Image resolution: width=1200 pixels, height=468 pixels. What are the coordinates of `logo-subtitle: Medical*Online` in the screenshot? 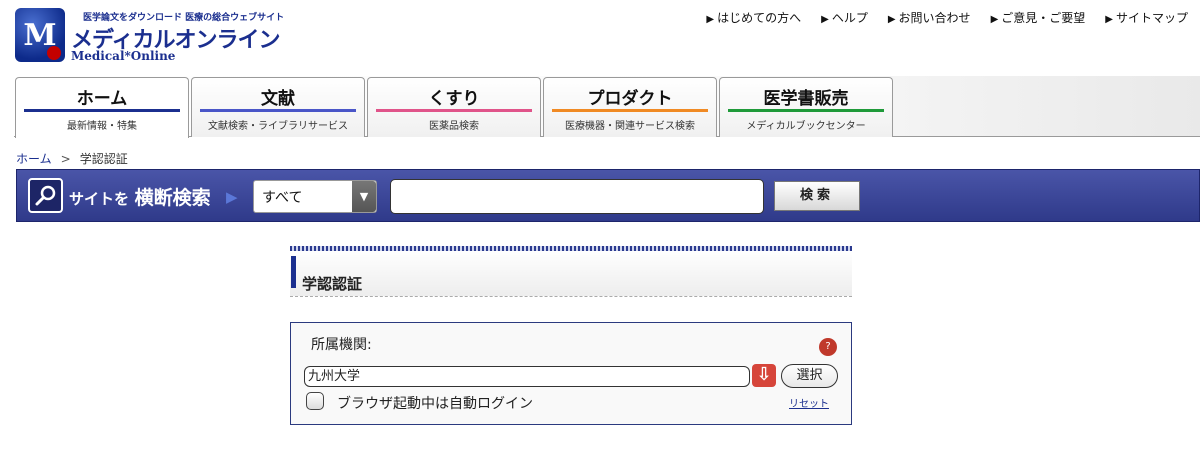 It's located at (123, 56).